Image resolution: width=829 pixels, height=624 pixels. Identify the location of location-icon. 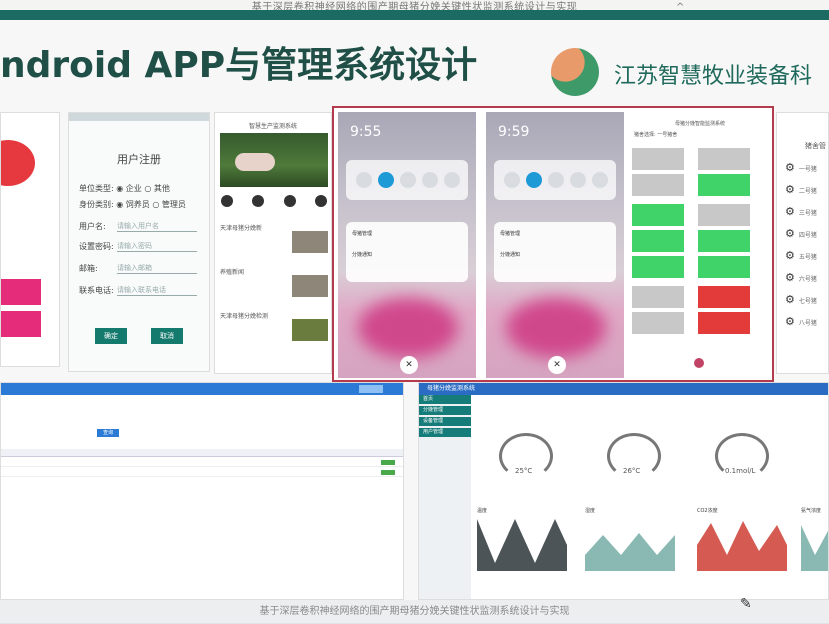
(258, 201).